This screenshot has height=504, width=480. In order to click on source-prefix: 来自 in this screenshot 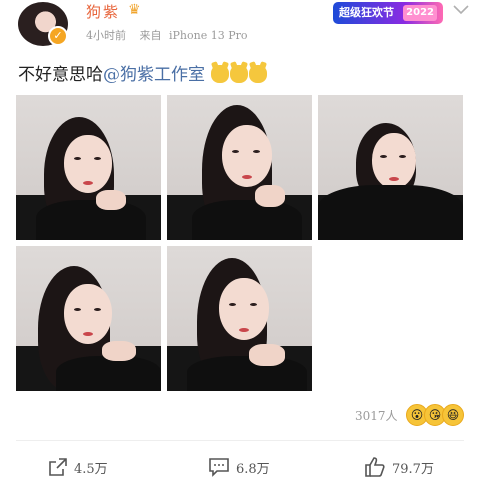, I will do `click(150, 35)`.